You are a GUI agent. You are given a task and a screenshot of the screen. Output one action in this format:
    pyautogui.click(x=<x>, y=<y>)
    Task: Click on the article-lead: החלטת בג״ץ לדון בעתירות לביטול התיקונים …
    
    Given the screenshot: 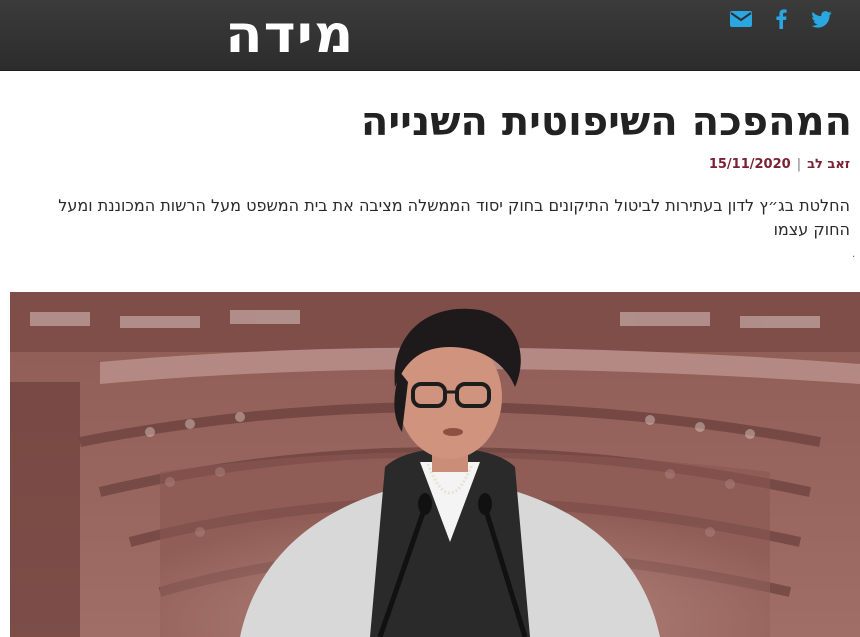 What is the action you would take?
    pyautogui.click(x=454, y=217)
    